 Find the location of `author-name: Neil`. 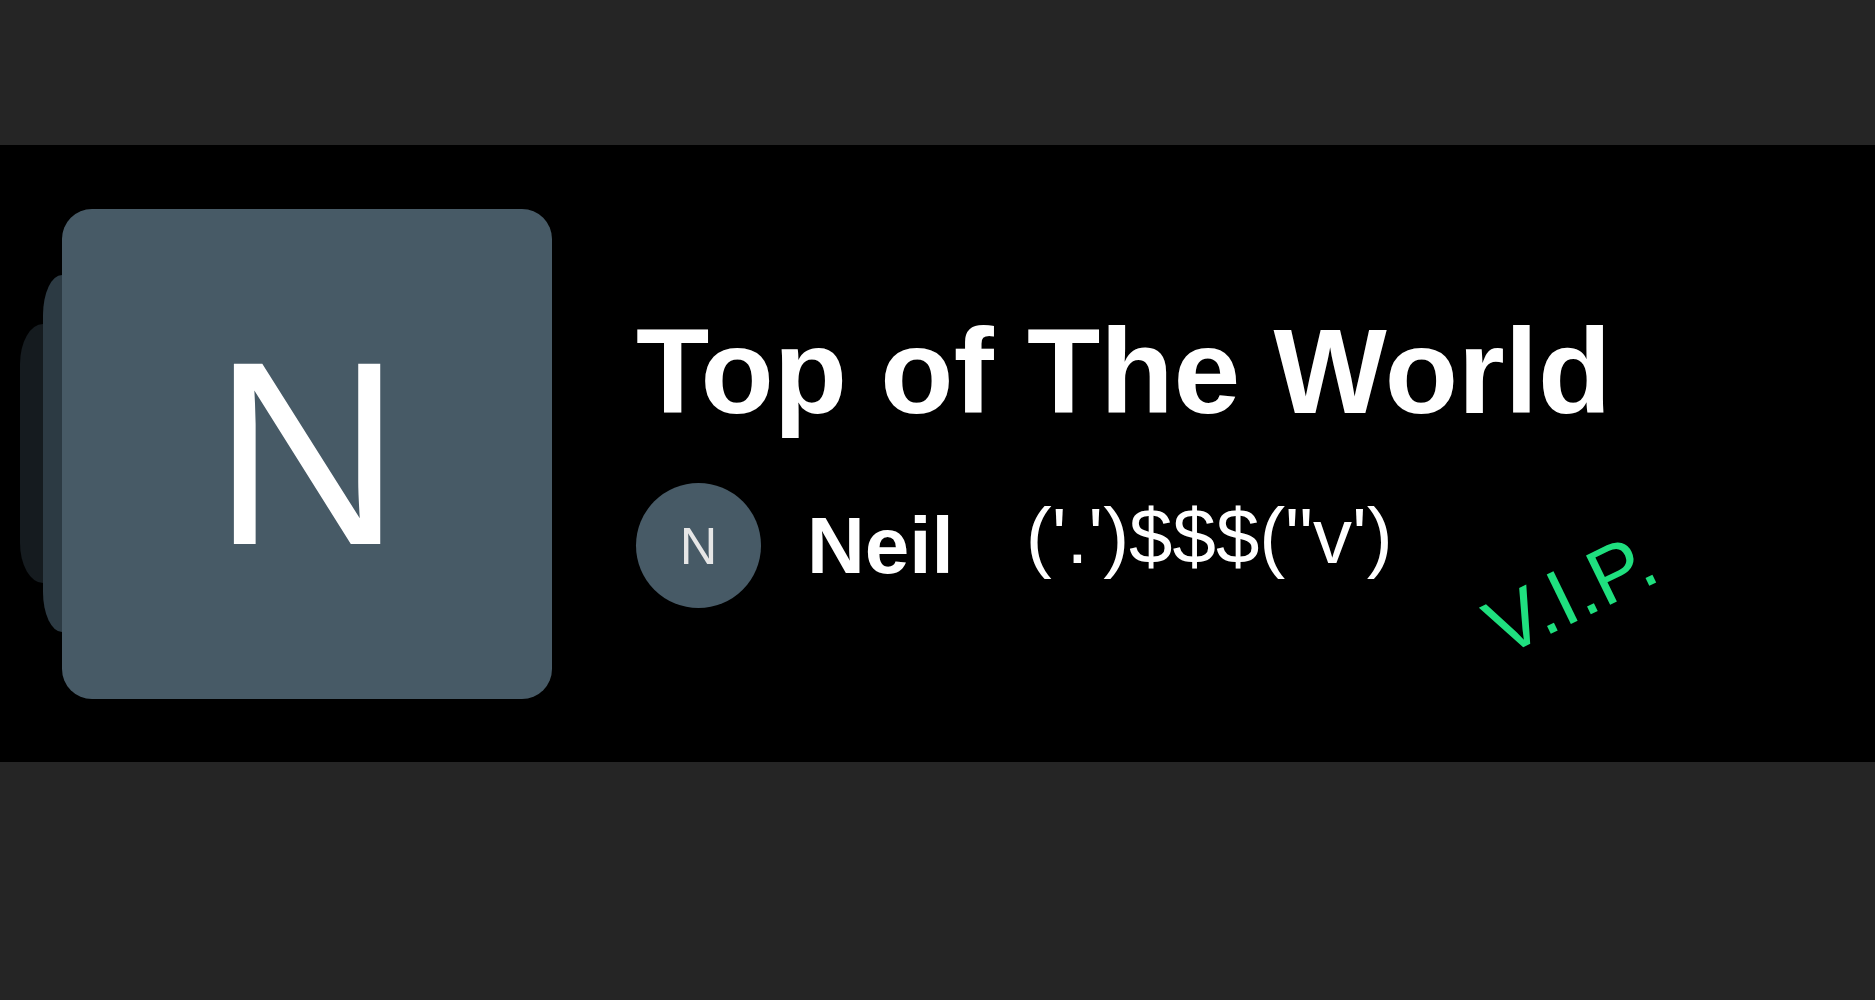

author-name: Neil is located at coordinates (880, 545).